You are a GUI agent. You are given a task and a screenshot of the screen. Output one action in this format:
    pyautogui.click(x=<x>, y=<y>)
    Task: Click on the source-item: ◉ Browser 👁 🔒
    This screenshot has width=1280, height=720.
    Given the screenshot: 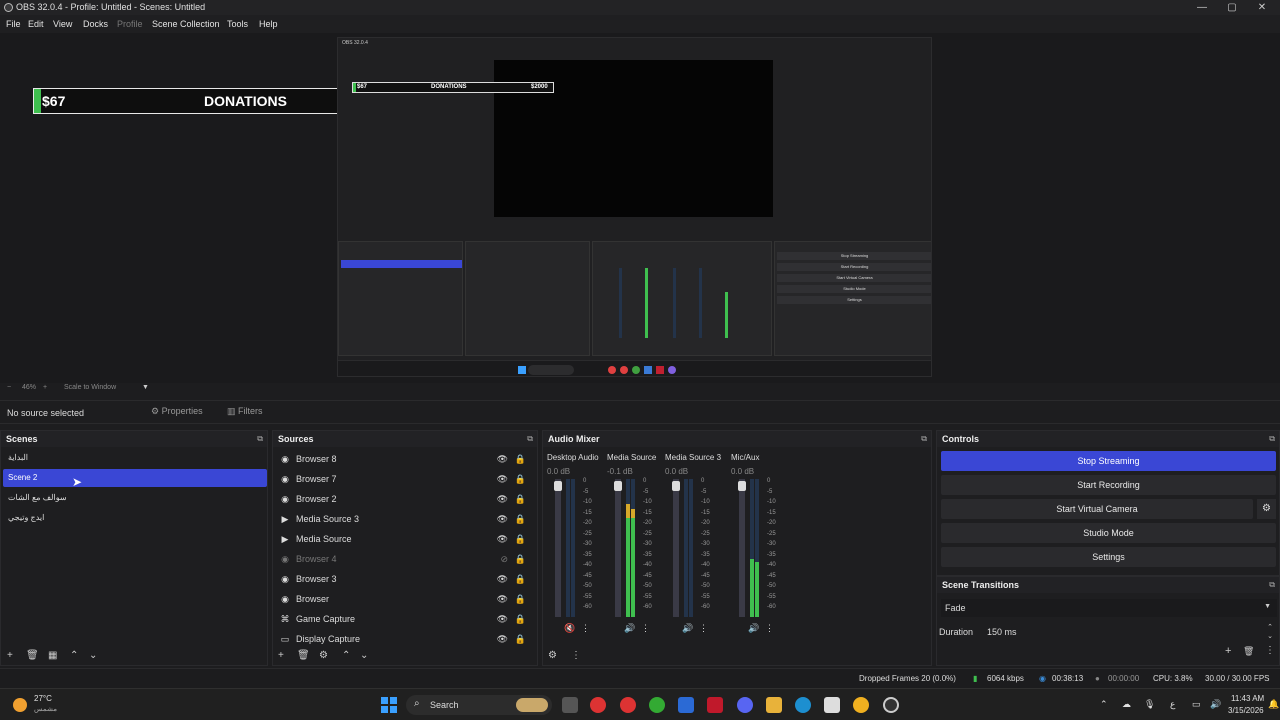 What is the action you would take?
    pyautogui.click(x=404, y=599)
    